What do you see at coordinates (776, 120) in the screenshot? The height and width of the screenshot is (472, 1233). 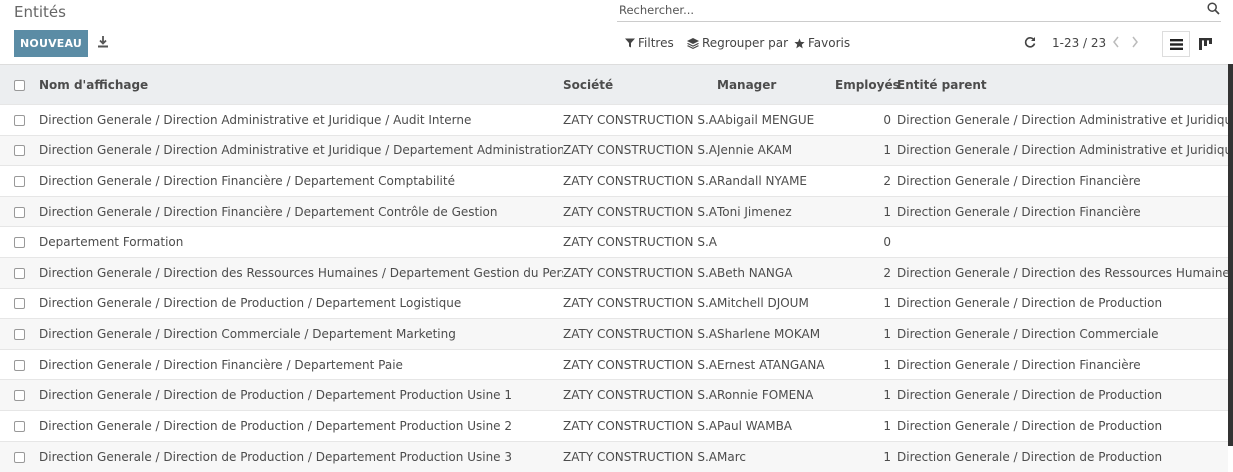 I see `cell-manager: Abigail MENGUE` at bounding box center [776, 120].